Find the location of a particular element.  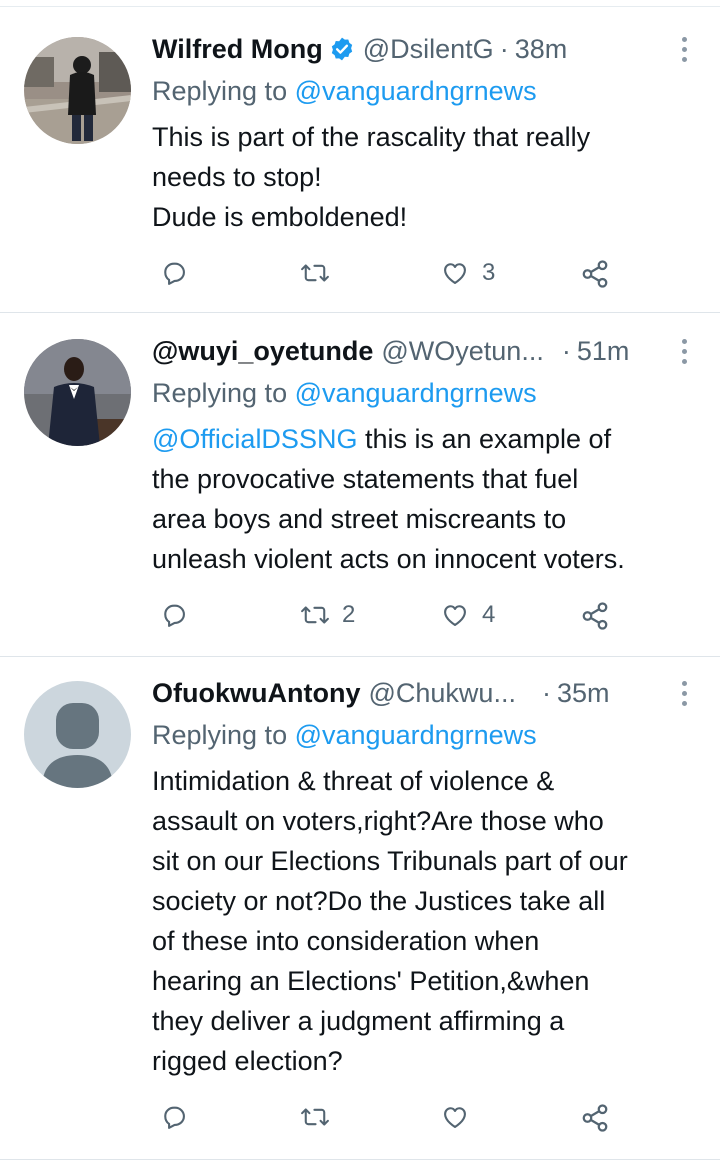

display-name: @wuyi_oyetunde is located at coordinates (262, 351).